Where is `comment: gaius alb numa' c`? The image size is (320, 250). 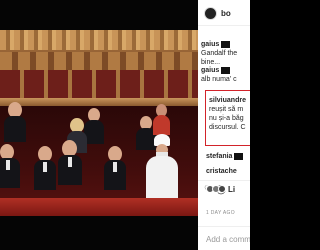 comment: gaius alb numa' c is located at coordinates (225, 75).